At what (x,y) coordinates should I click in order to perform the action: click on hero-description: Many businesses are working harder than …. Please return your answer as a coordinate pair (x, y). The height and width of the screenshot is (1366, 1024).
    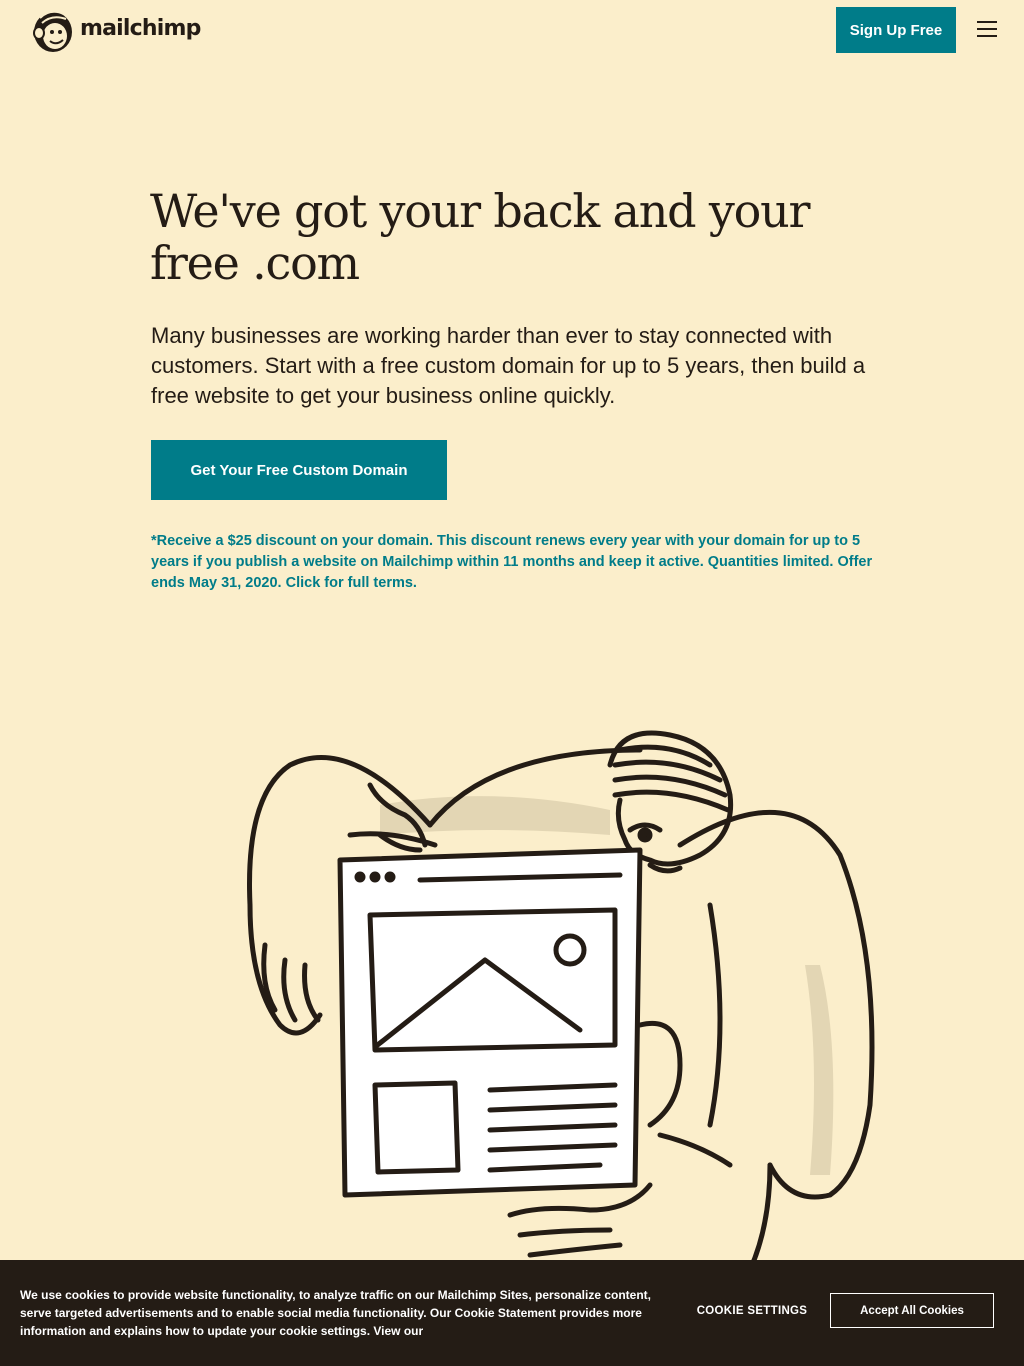
    Looking at the image, I should click on (508, 365).